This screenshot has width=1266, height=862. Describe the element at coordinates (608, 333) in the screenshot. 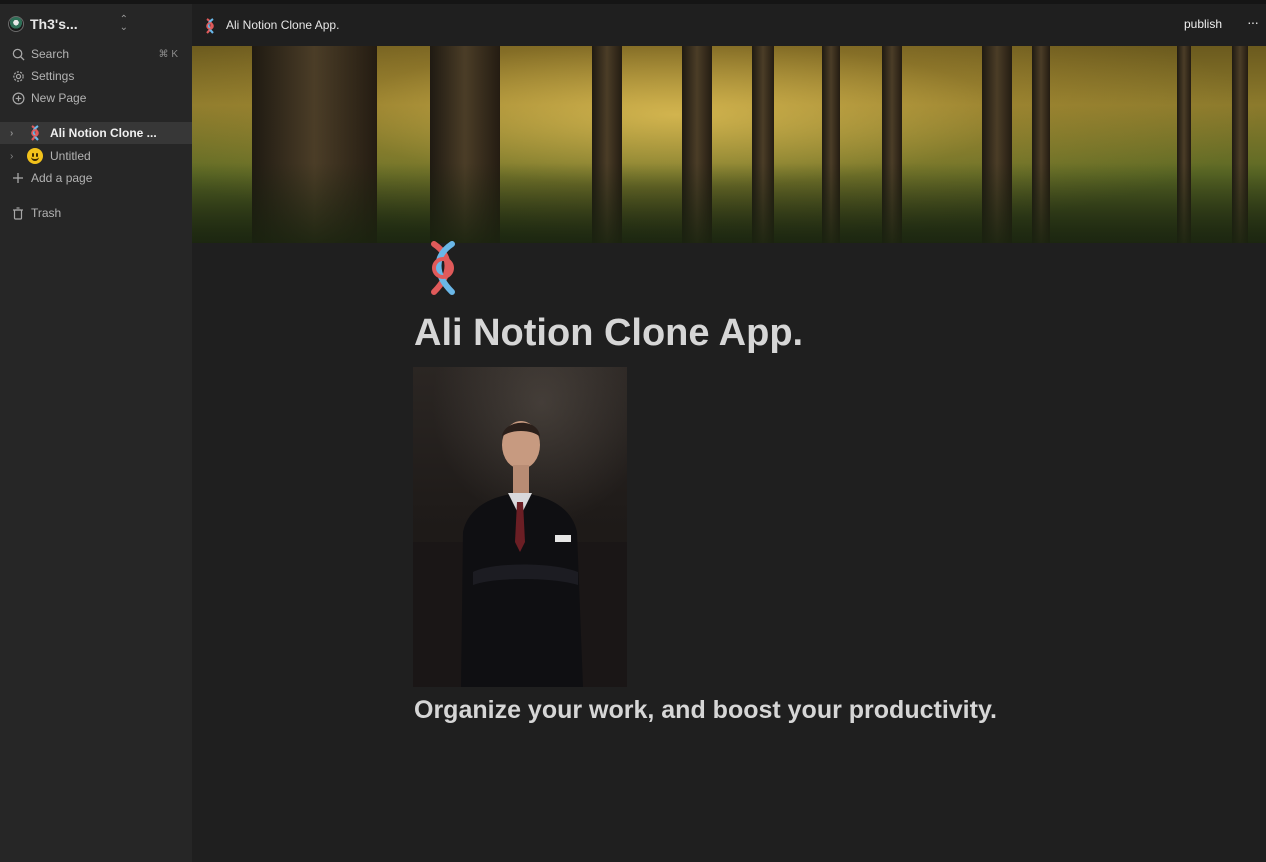

I see `page-title: Ali Notion Clone App.` at that location.